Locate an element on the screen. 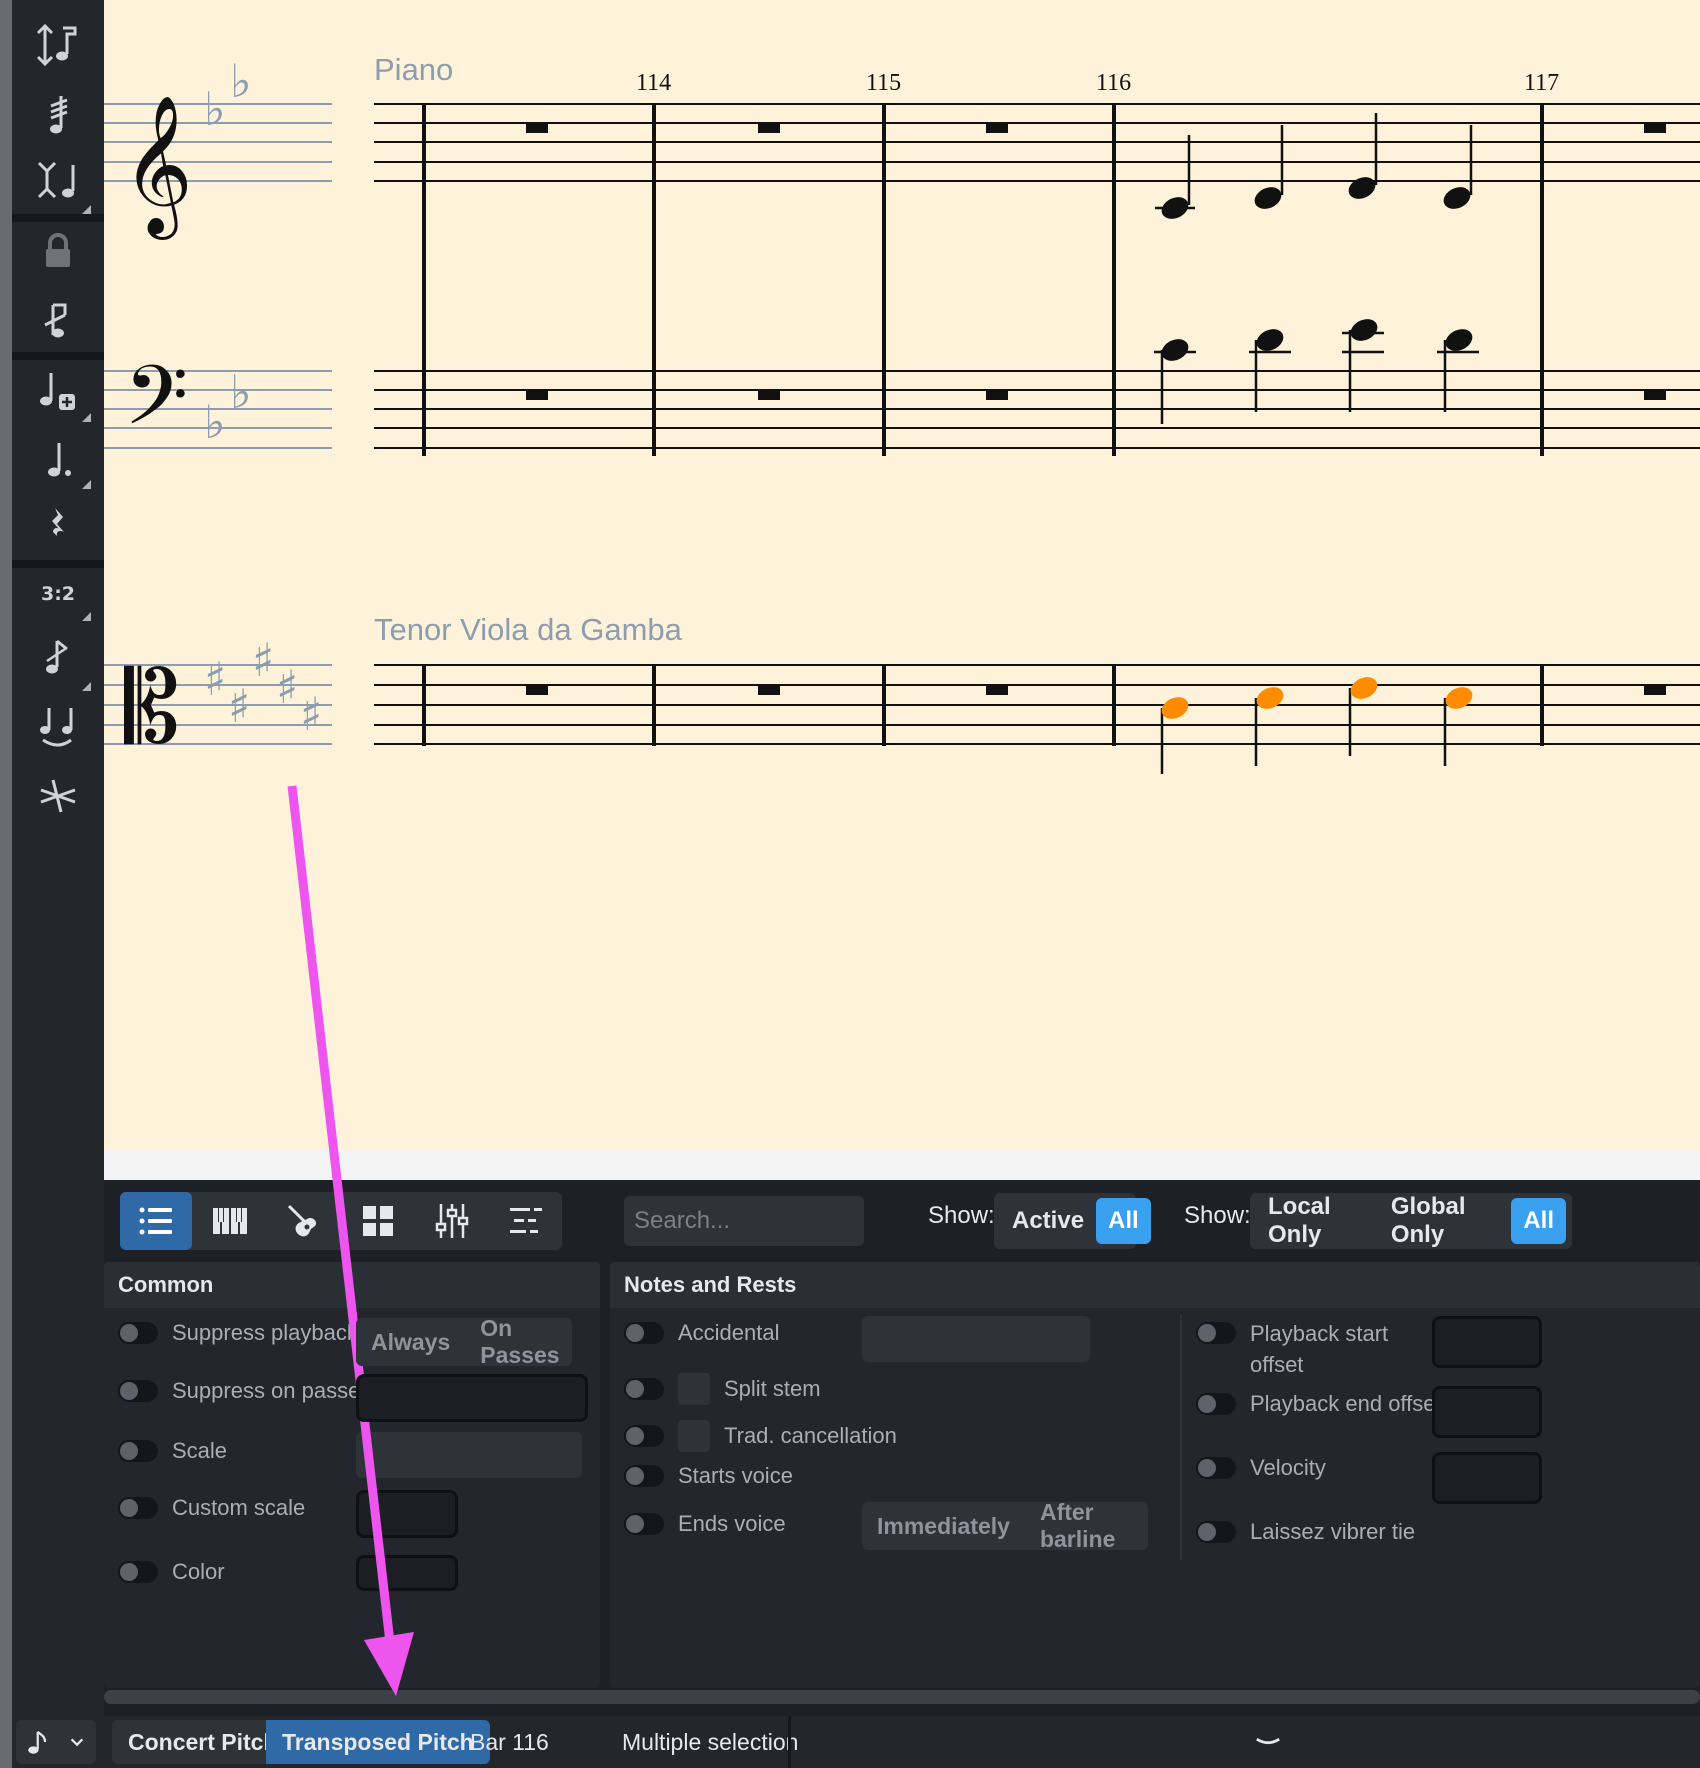  fretboard-button is located at coordinates (304, 1221).